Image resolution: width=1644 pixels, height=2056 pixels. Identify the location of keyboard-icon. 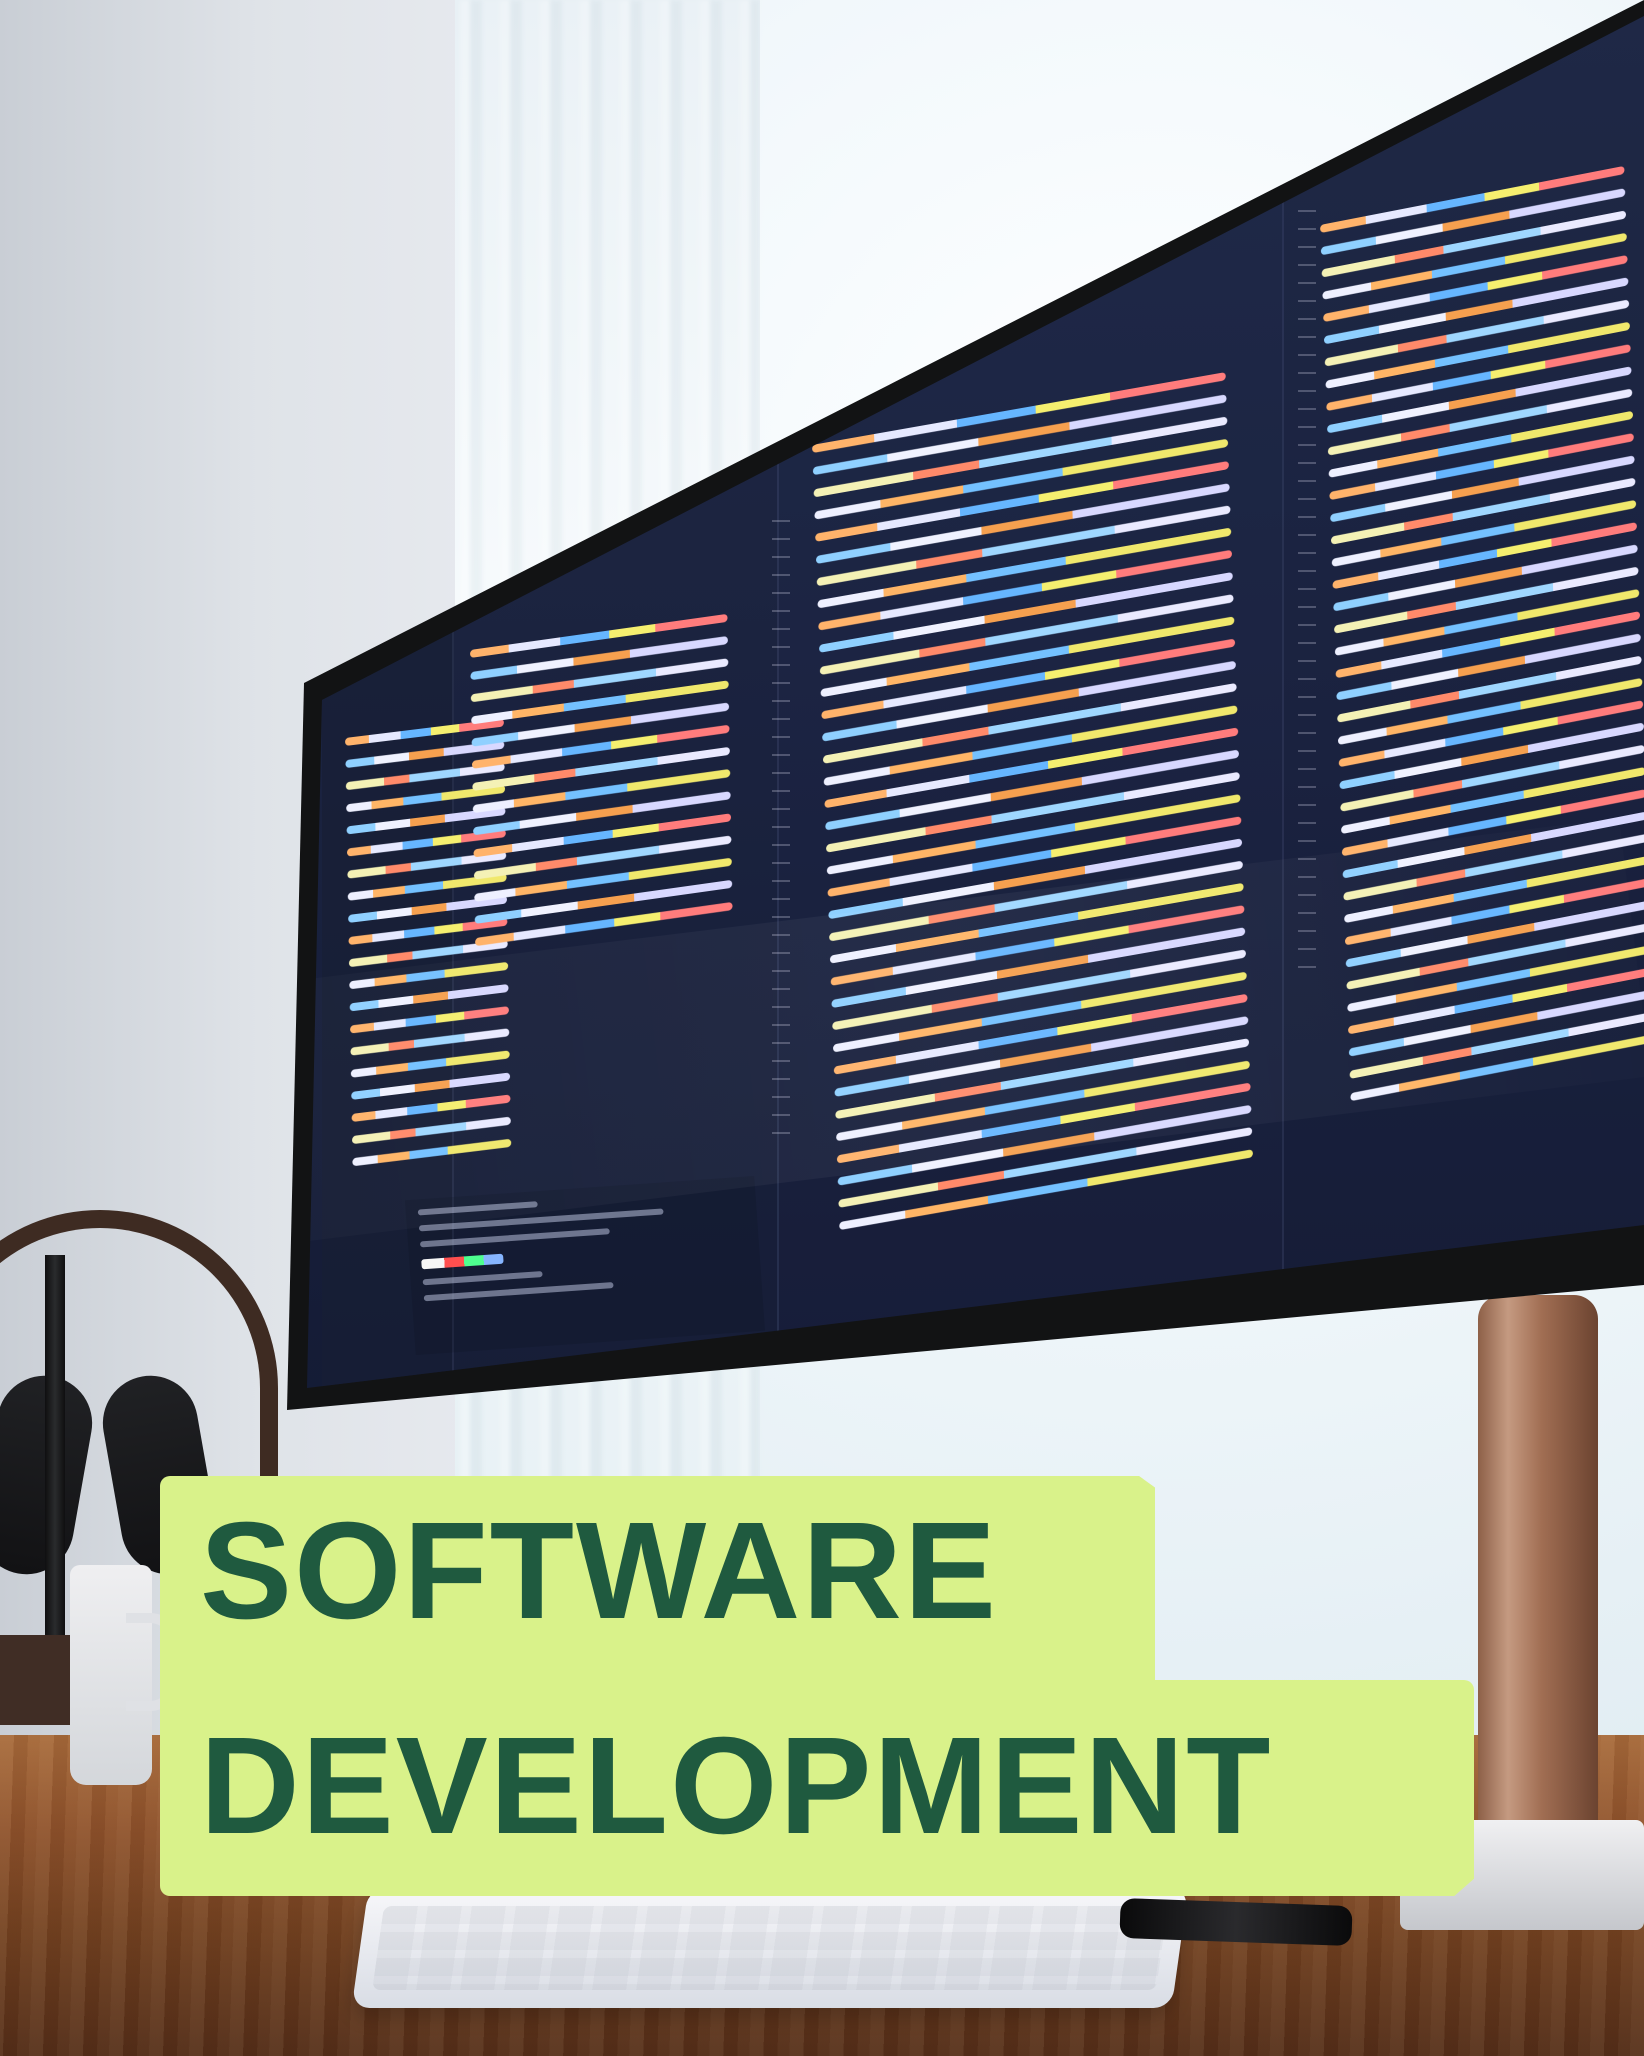
(770, 1948).